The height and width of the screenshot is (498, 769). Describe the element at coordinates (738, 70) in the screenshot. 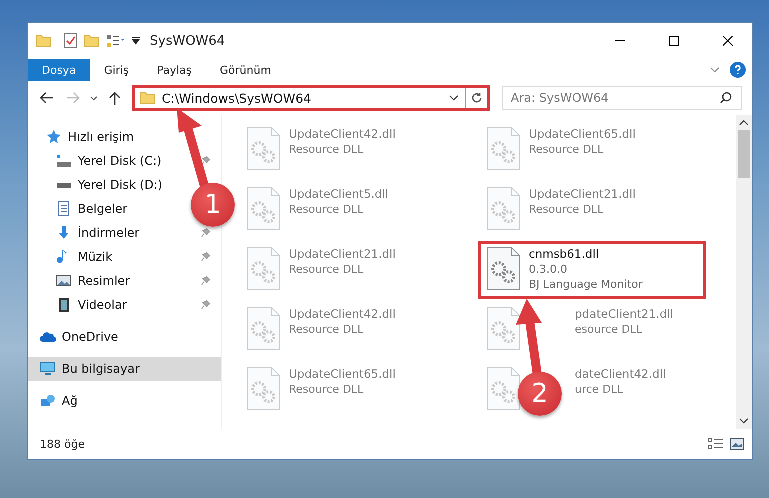

I see `help-icon` at that location.